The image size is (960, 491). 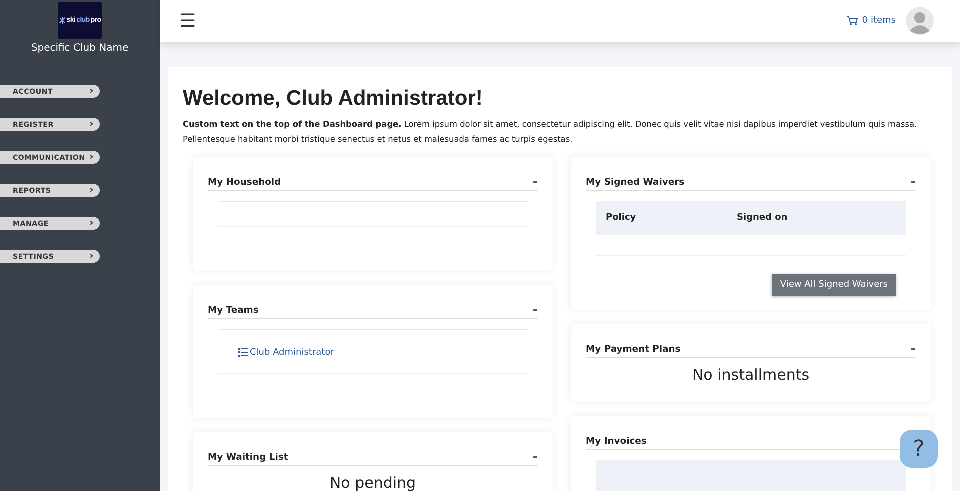 I want to click on panel-title: My Signed Waivers, so click(x=635, y=182).